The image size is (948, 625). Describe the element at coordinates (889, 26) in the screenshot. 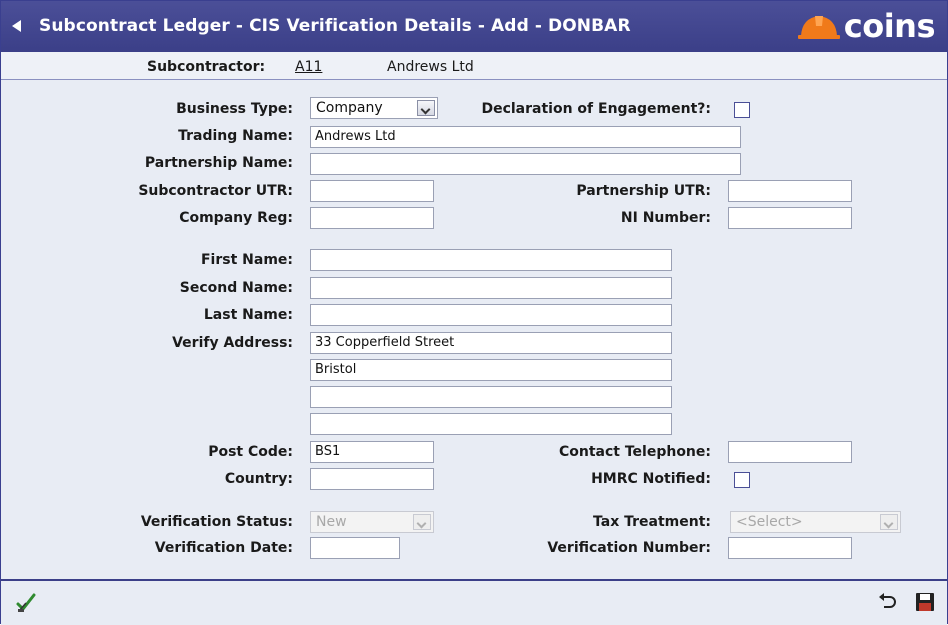

I see `logo-text: coins` at that location.